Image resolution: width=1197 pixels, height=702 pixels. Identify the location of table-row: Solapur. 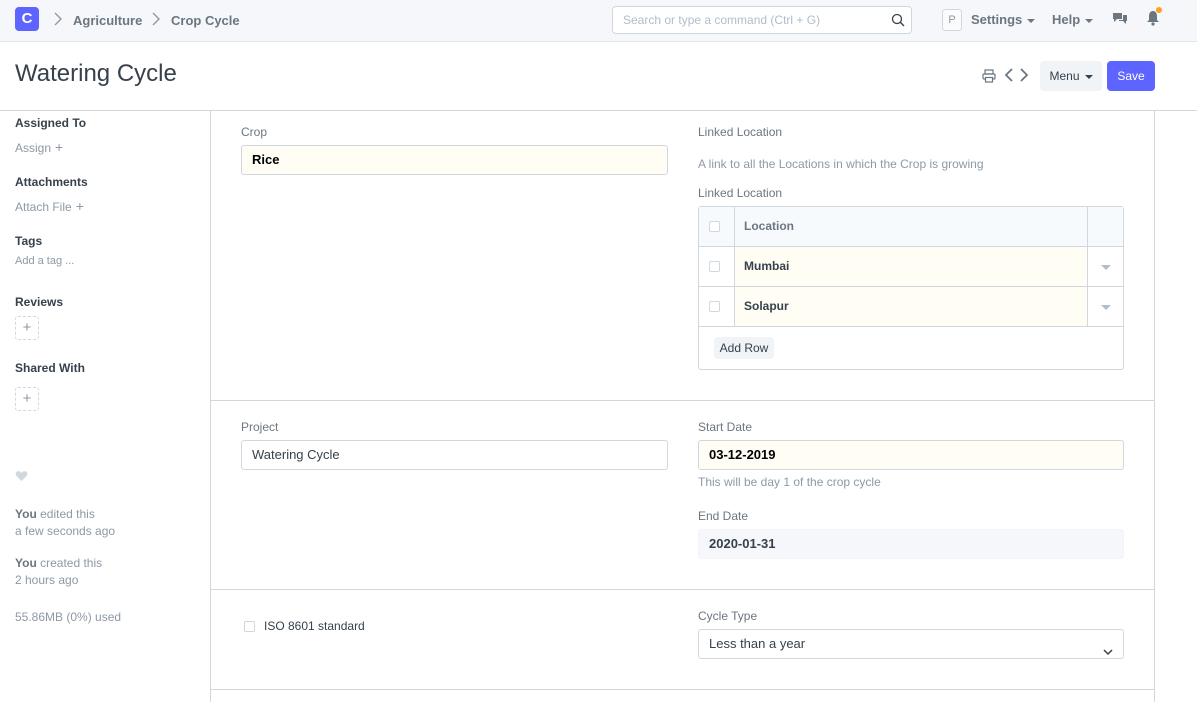
(911, 307).